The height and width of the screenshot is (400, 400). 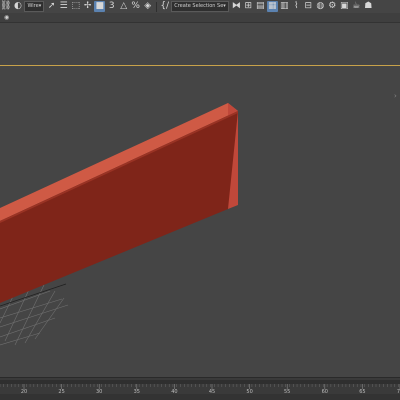 I want to click on toggle-ribbon-icon: ▥, so click(x=284, y=6).